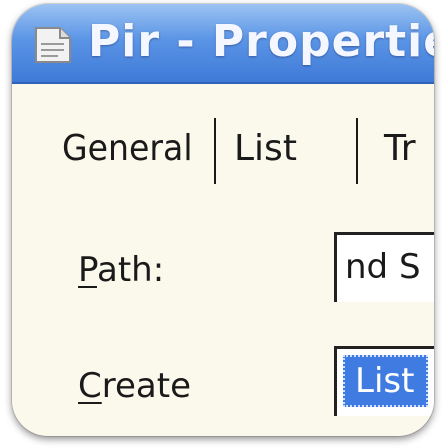  I want to click on create-selected-value: List, so click(386, 381).